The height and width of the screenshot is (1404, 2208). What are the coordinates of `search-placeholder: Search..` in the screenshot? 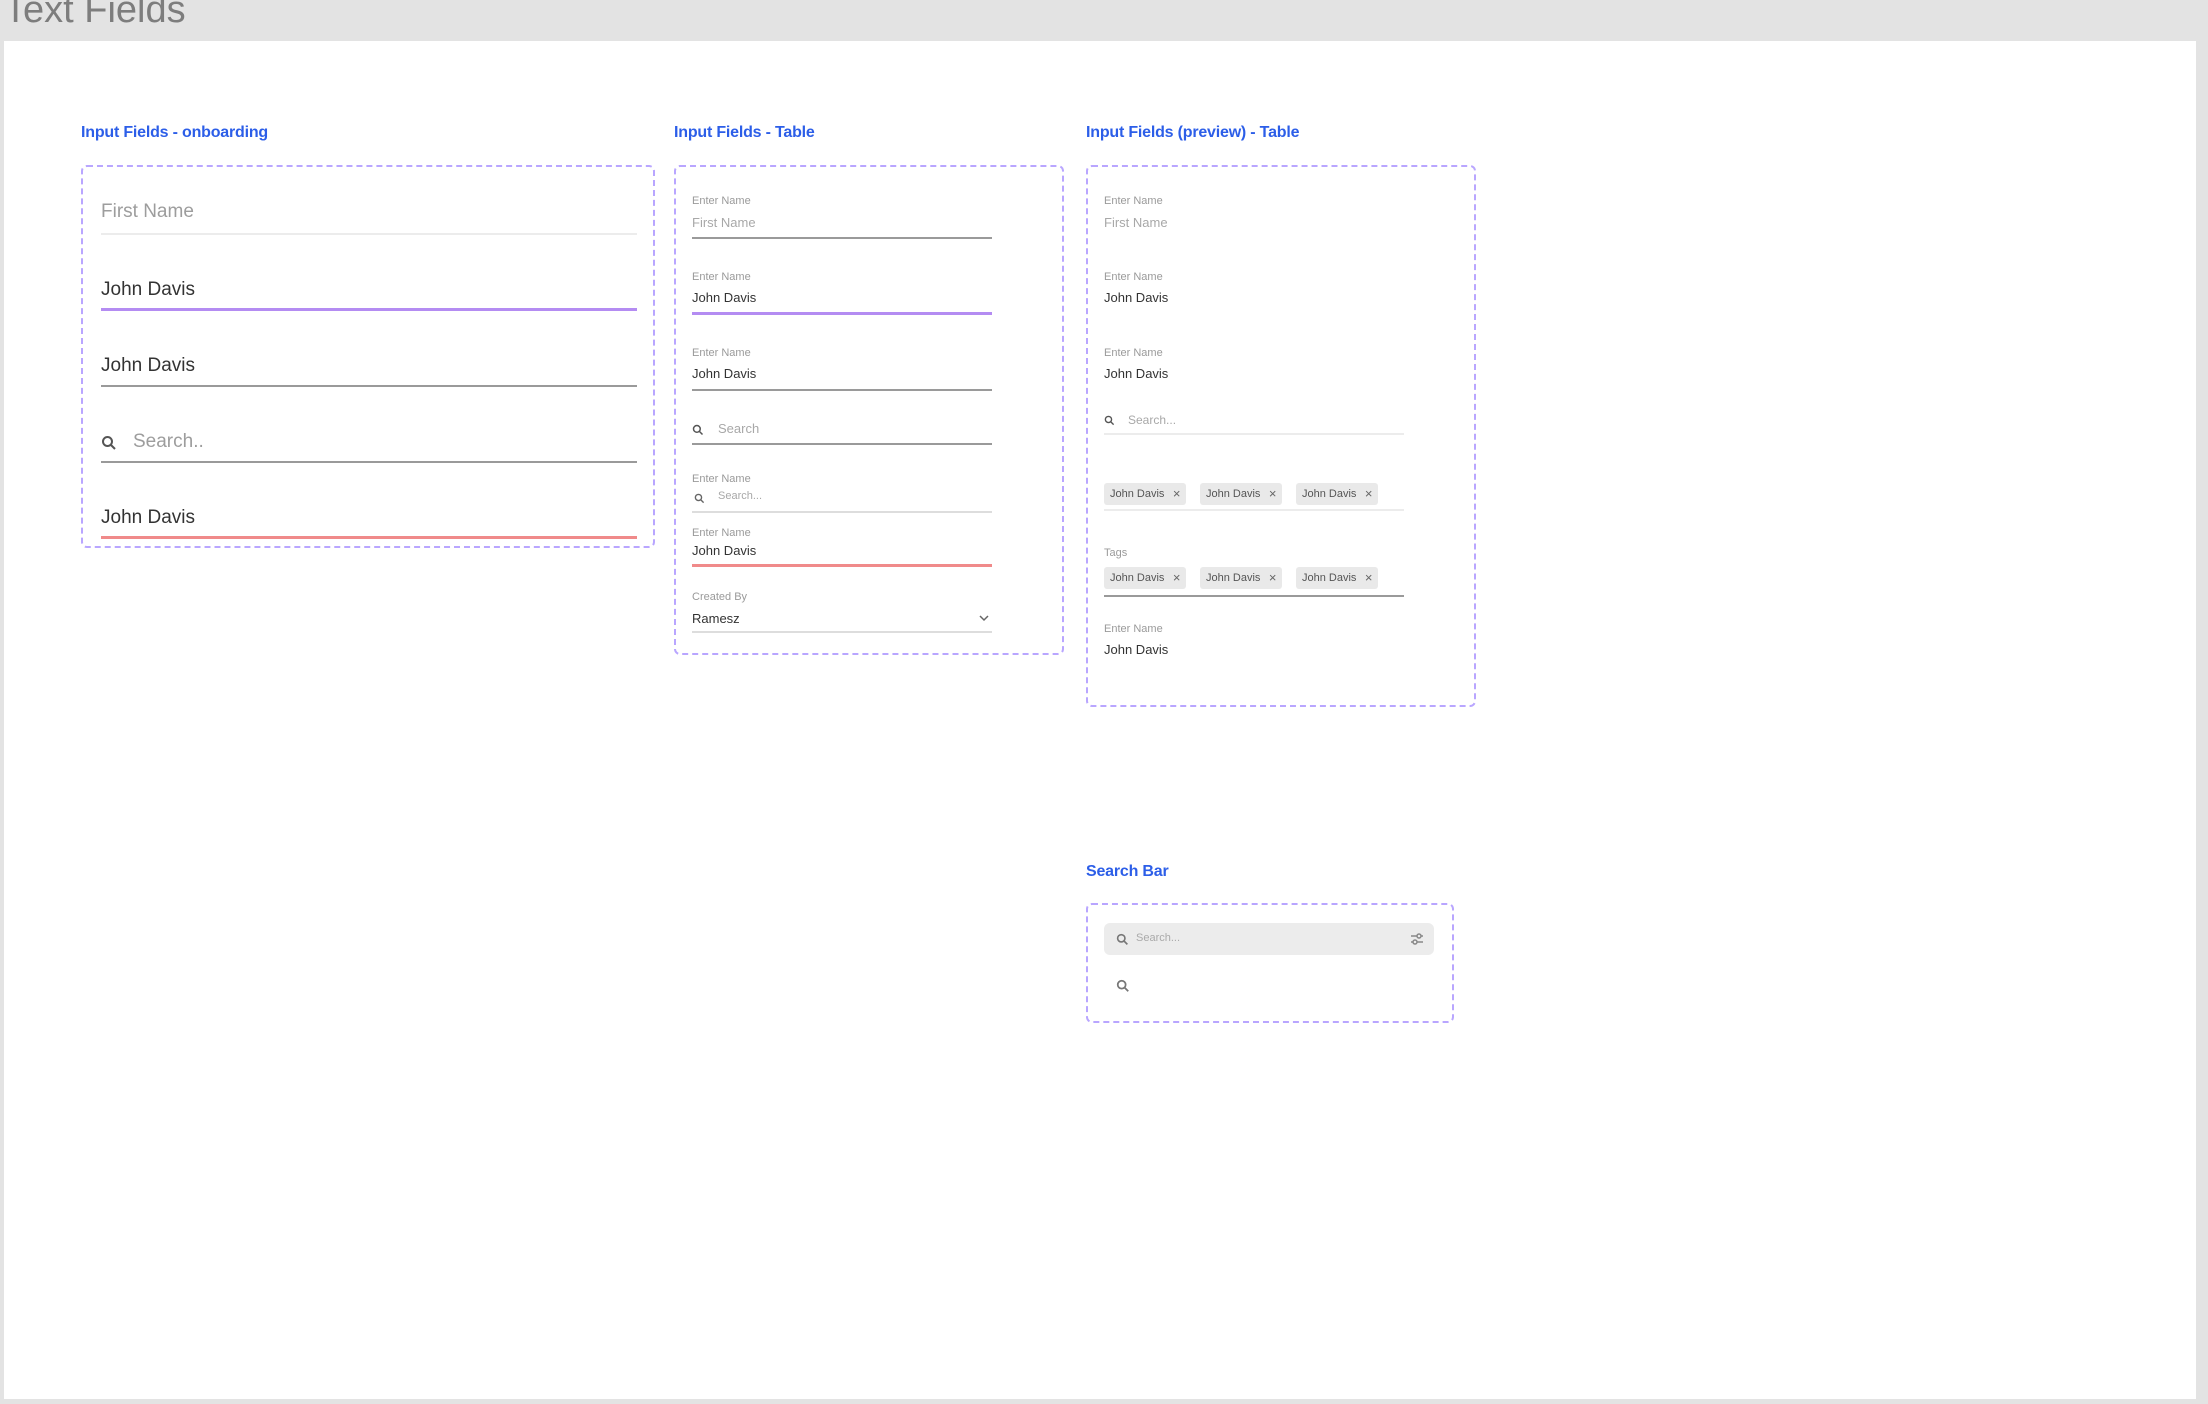 It's located at (168, 441).